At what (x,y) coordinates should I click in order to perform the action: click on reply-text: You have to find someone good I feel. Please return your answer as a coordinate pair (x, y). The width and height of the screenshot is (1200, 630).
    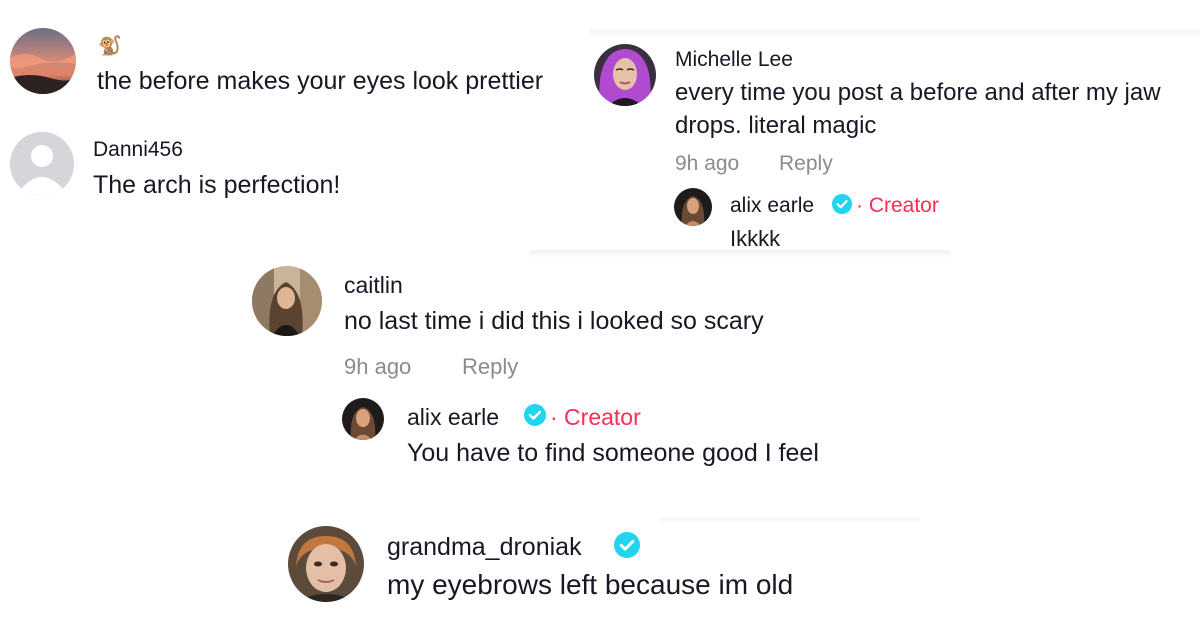
    Looking at the image, I should click on (613, 453).